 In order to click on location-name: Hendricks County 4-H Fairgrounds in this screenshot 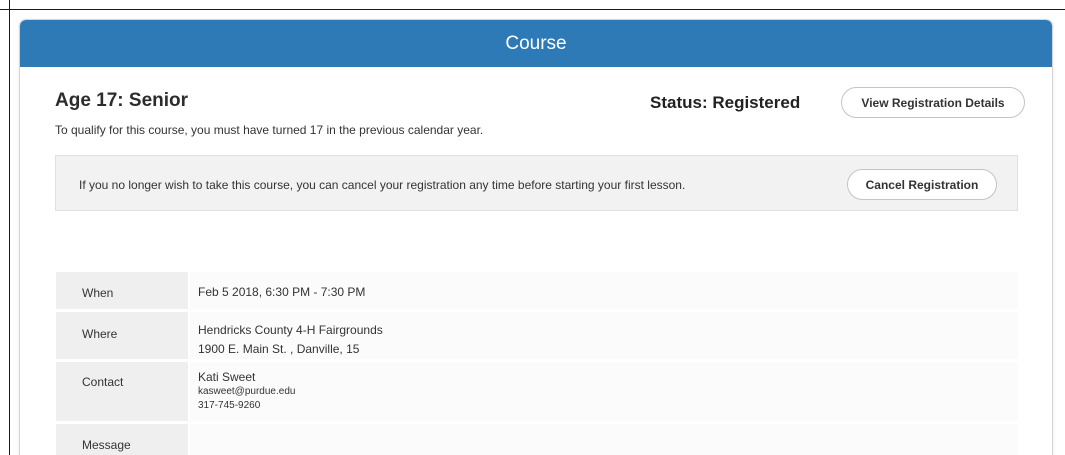, I will do `click(290, 330)`.